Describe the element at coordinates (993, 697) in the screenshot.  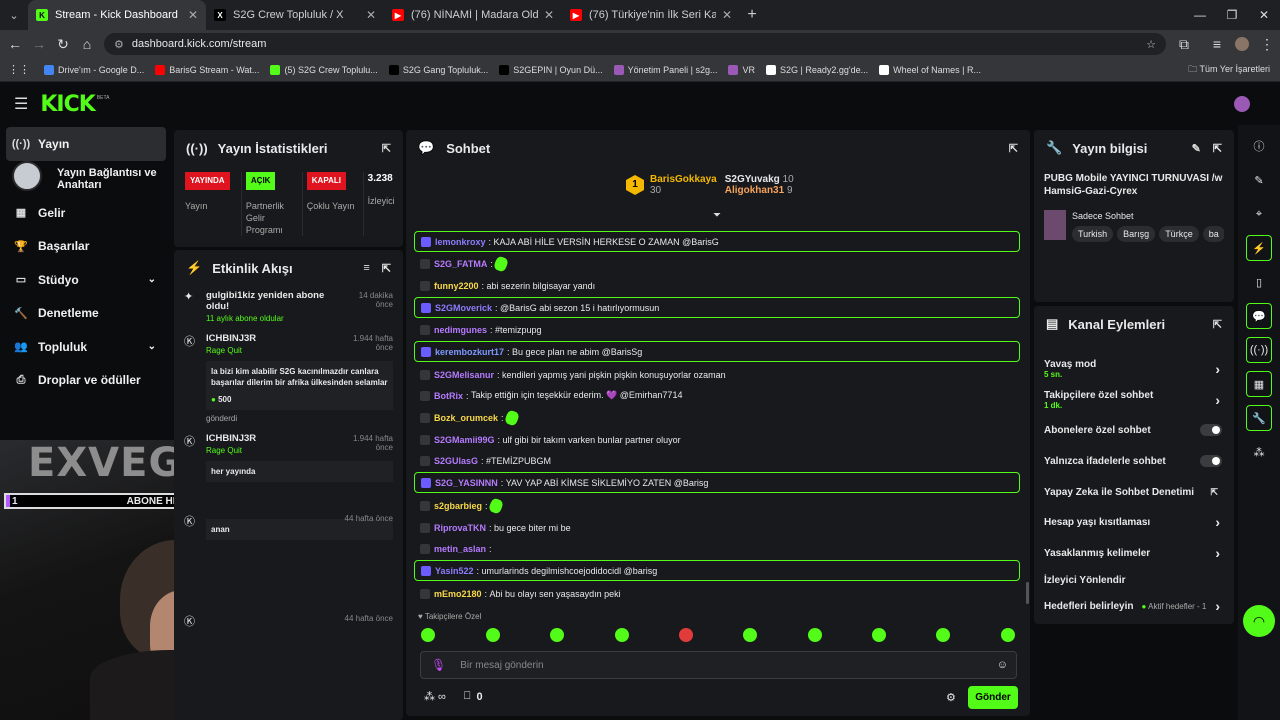
I see `send-button: Gönder` at that location.